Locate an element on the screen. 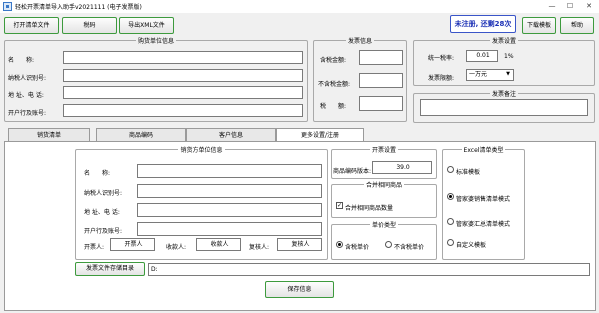 This screenshot has height=313, width=599. invoice-limit-label: 发票限额: is located at coordinates (441, 78).